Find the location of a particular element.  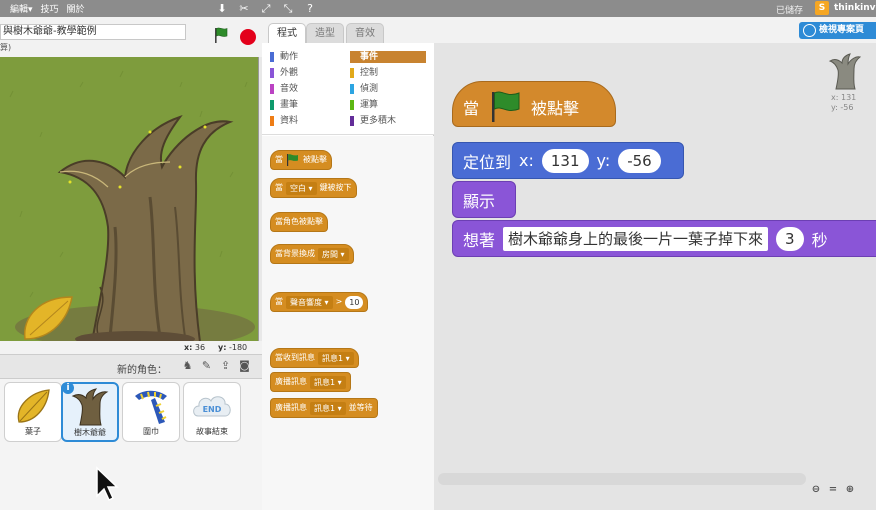

script-think-for-secs: 想著 樹木爺爺身上的最後一片一葉子掉下來 3 秒 is located at coordinates (664, 238).